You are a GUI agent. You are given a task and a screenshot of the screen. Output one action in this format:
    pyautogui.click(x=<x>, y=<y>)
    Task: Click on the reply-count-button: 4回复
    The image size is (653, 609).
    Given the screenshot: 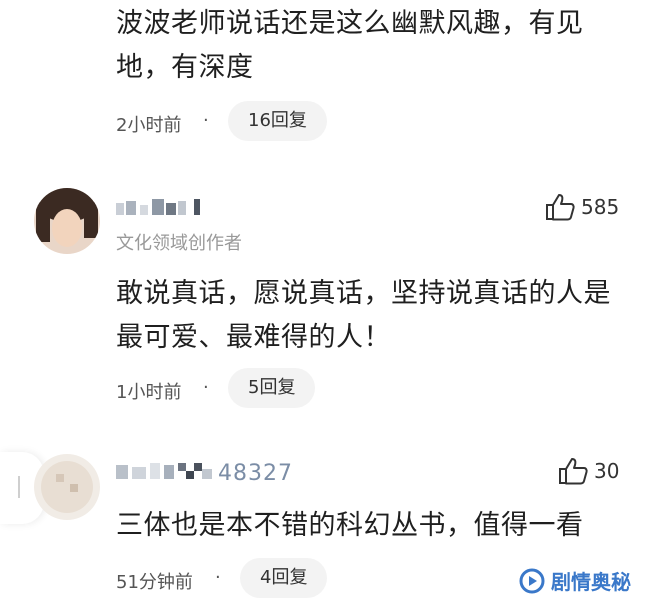 What is the action you would take?
    pyautogui.click(x=284, y=578)
    